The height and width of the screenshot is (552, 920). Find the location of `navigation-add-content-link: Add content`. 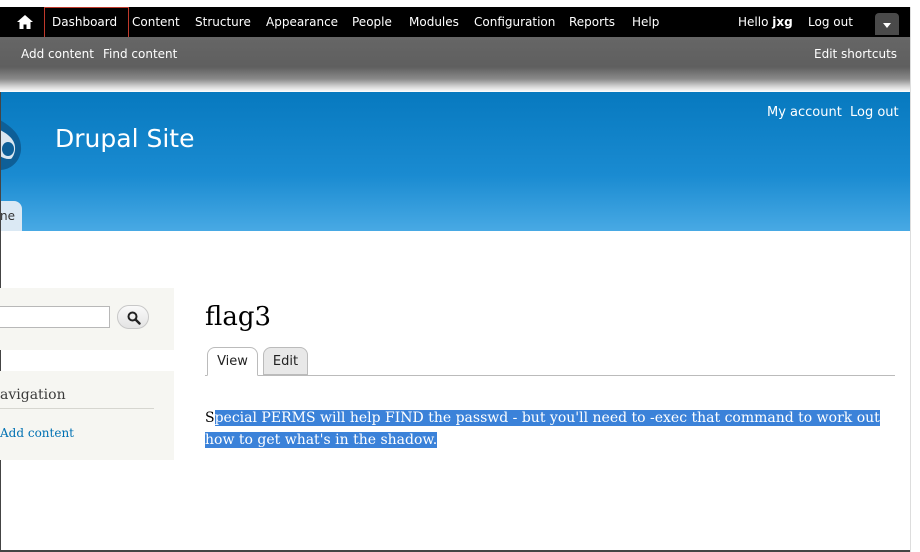

navigation-add-content-link: Add content is located at coordinates (37, 433).